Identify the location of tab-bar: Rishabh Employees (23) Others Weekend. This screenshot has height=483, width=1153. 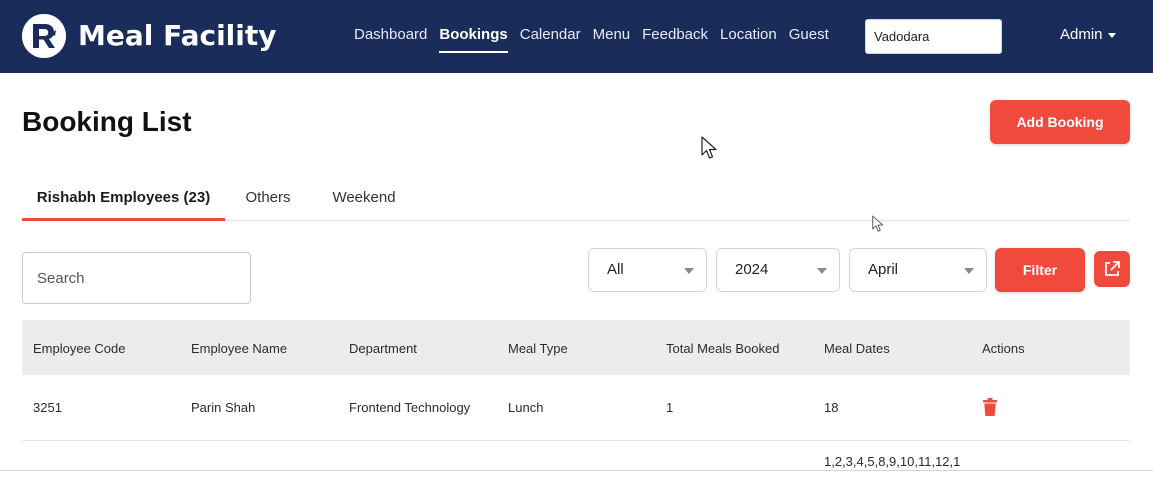
(576, 200).